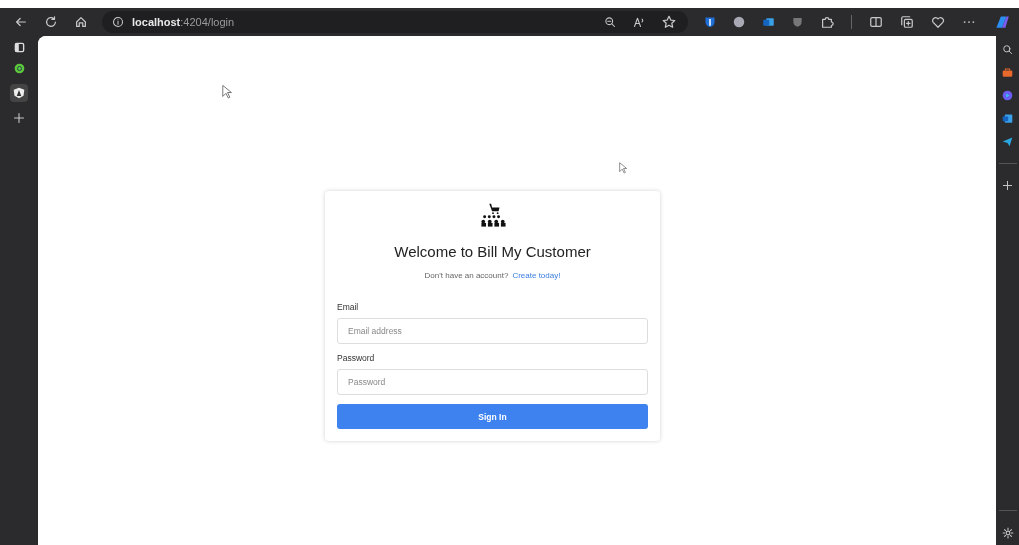 The height and width of the screenshot is (545, 1019). I want to click on password-field: Password, so click(492, 382).